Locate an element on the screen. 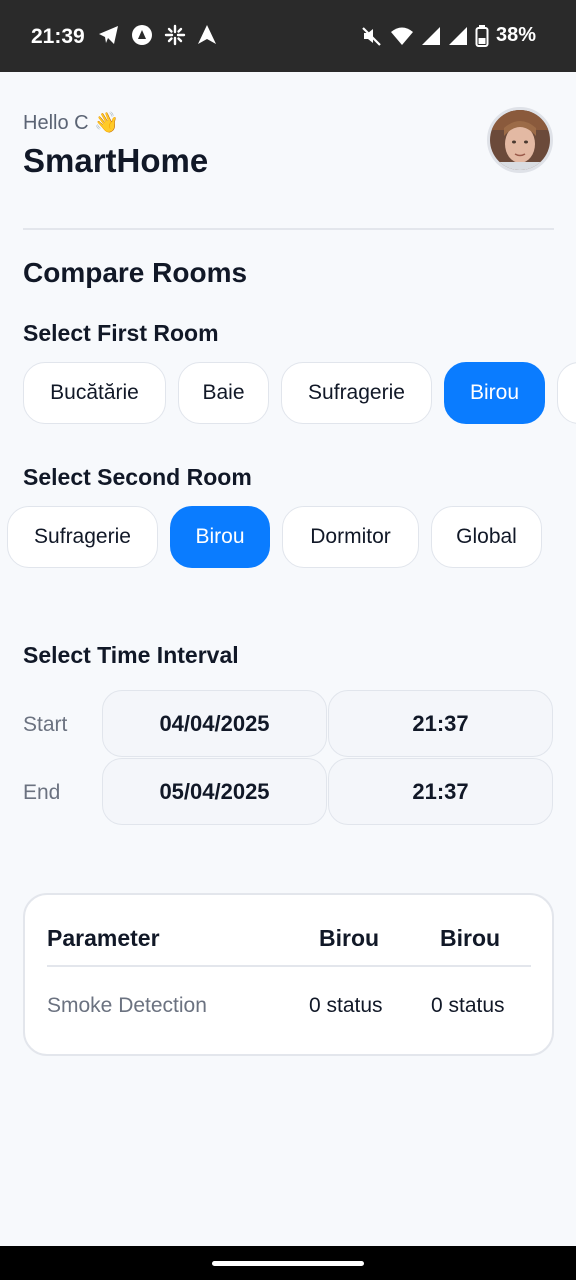 The height and width of the screenshot is (1280, 576). chip-second-global: Global is located at coordinates (486, 537).